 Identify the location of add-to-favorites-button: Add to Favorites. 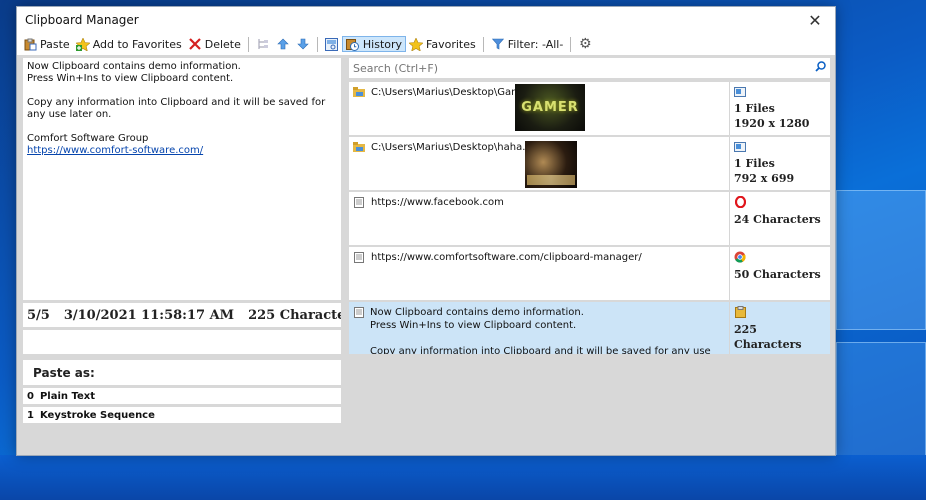
(129, 44).